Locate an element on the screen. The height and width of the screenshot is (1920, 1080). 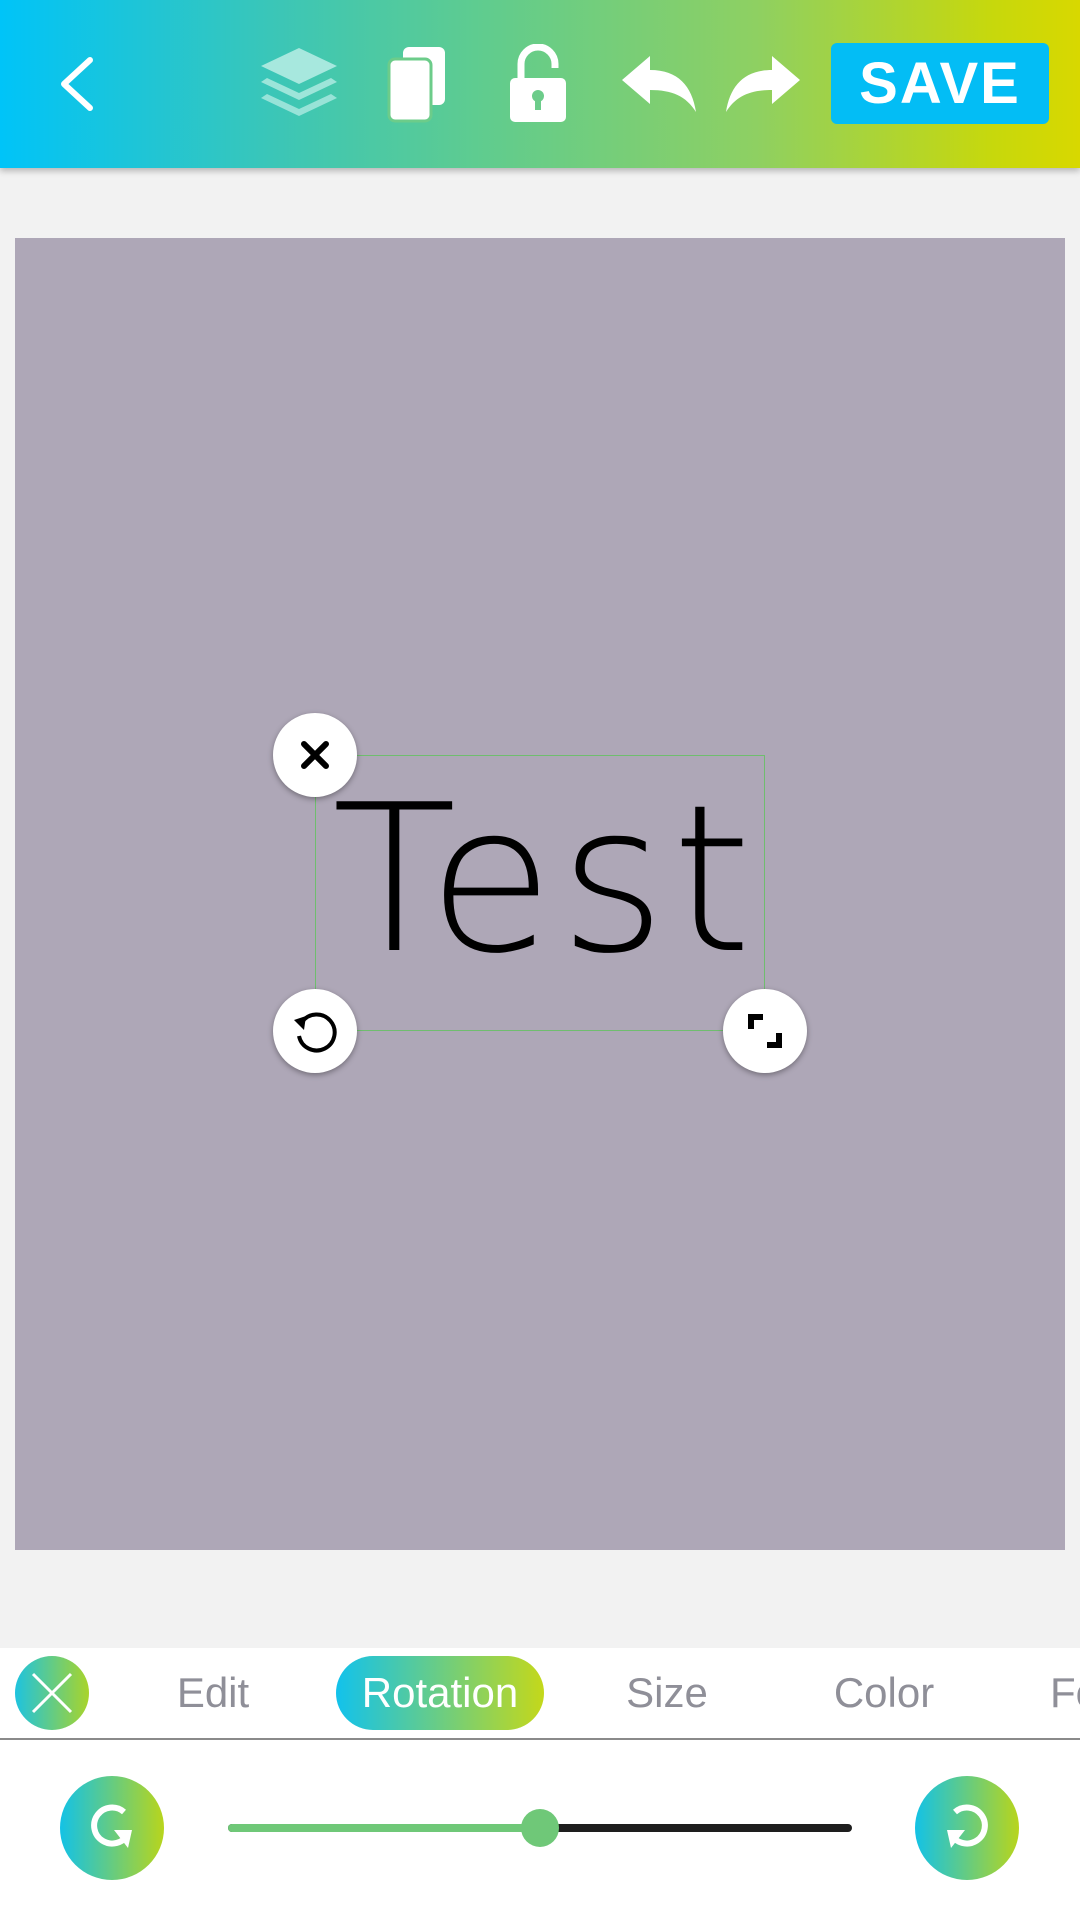
delete-handle is located at coordinates (315, 755).